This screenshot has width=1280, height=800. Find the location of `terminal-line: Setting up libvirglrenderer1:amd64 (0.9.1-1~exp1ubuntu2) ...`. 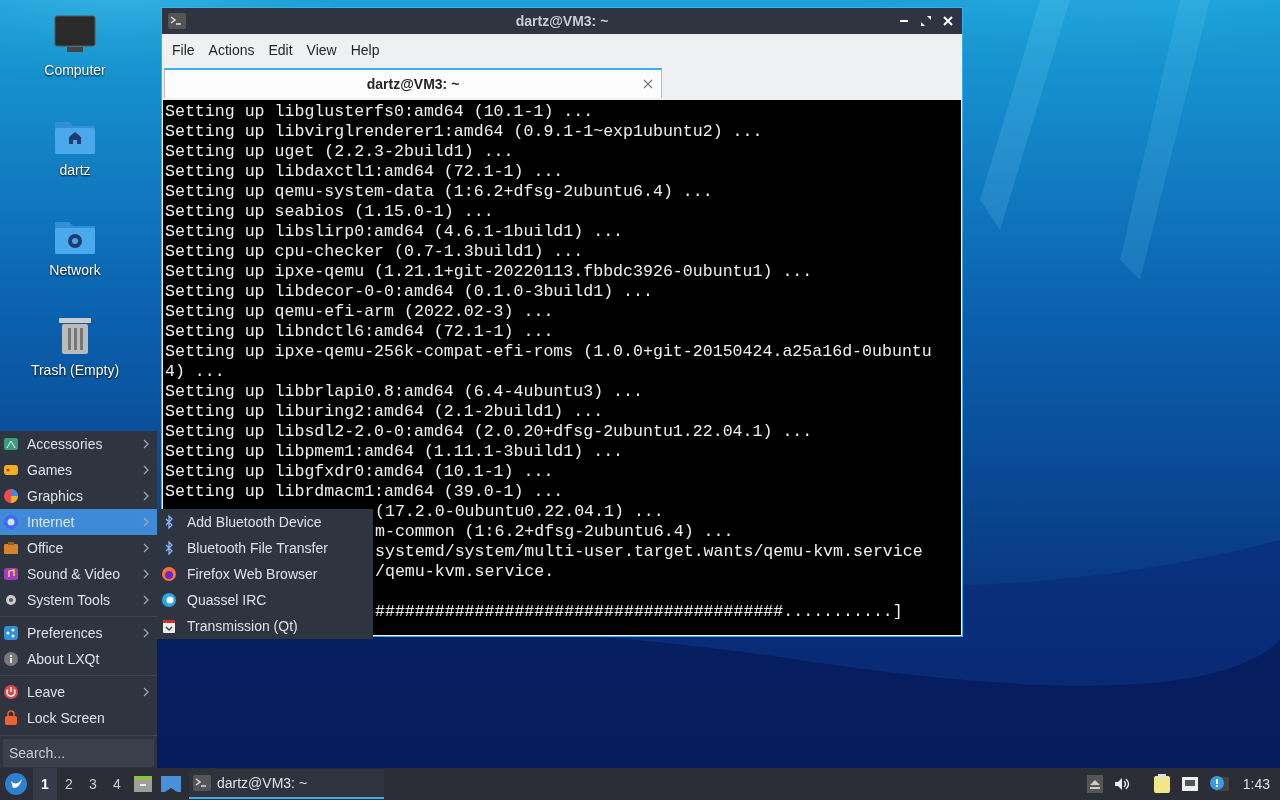

terminal-line: Setting up libvirglrenderer1:amd64 (0.9.1-1~exp1ubuntu2) ... is located at coordinates (464, 132).